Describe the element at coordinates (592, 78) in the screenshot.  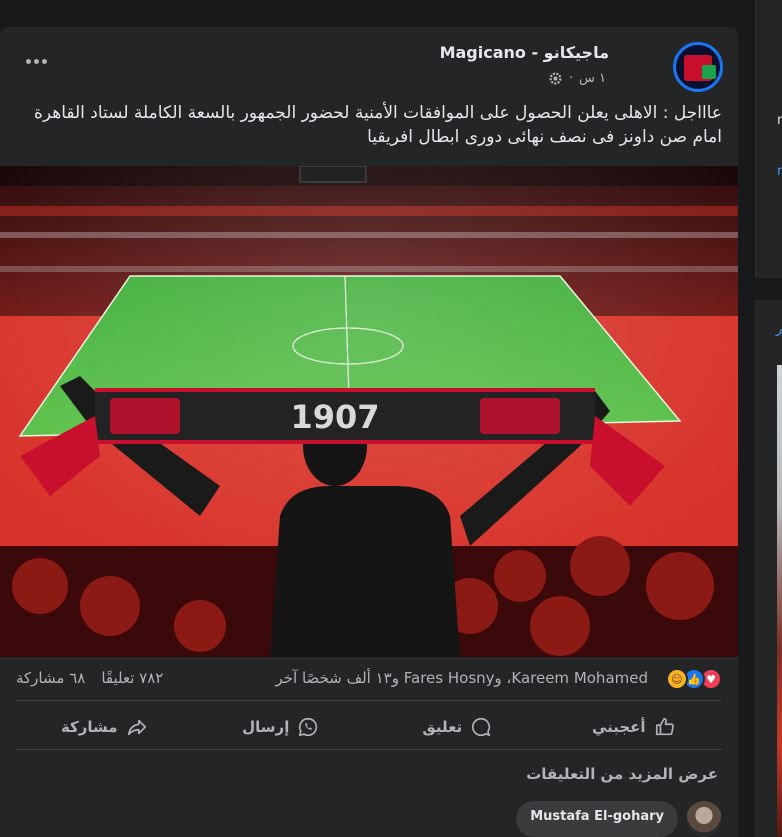
I see `post-timestamp: ١ س` at that location.